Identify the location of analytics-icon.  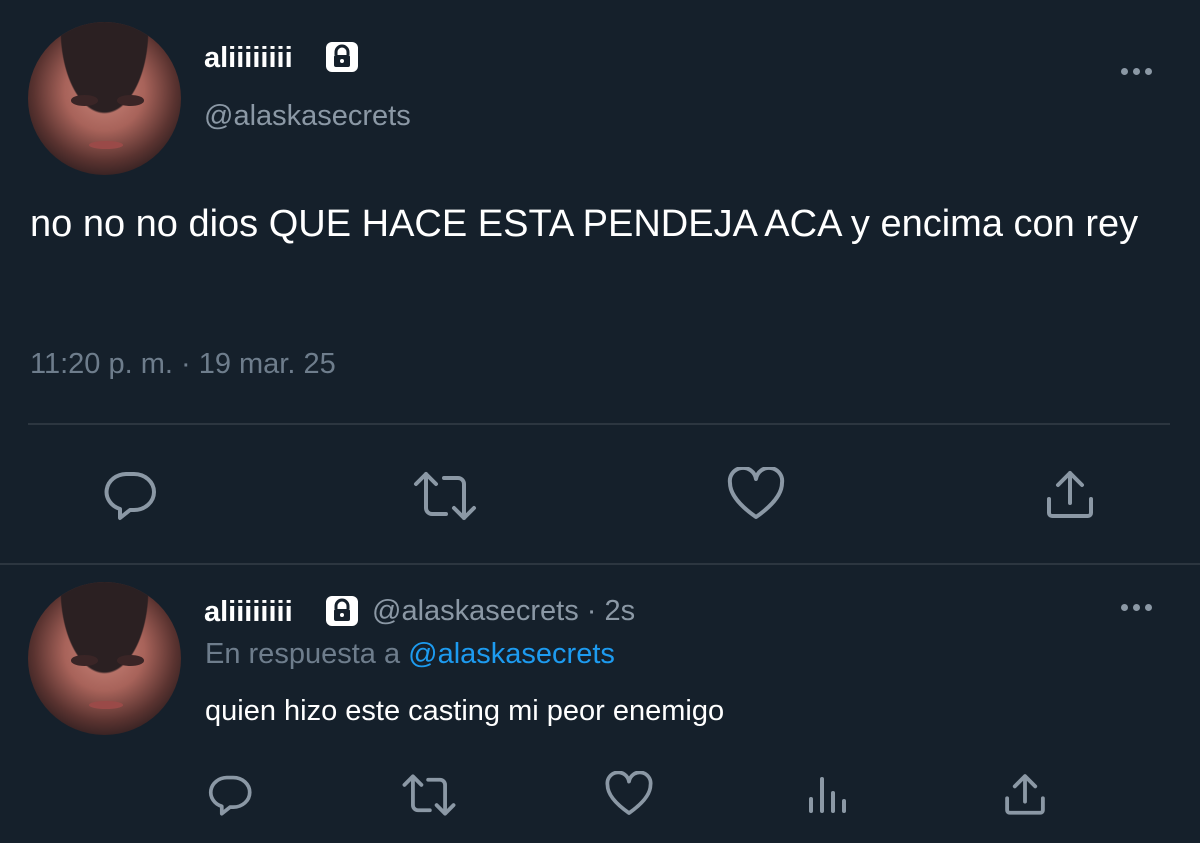
(827, 795).